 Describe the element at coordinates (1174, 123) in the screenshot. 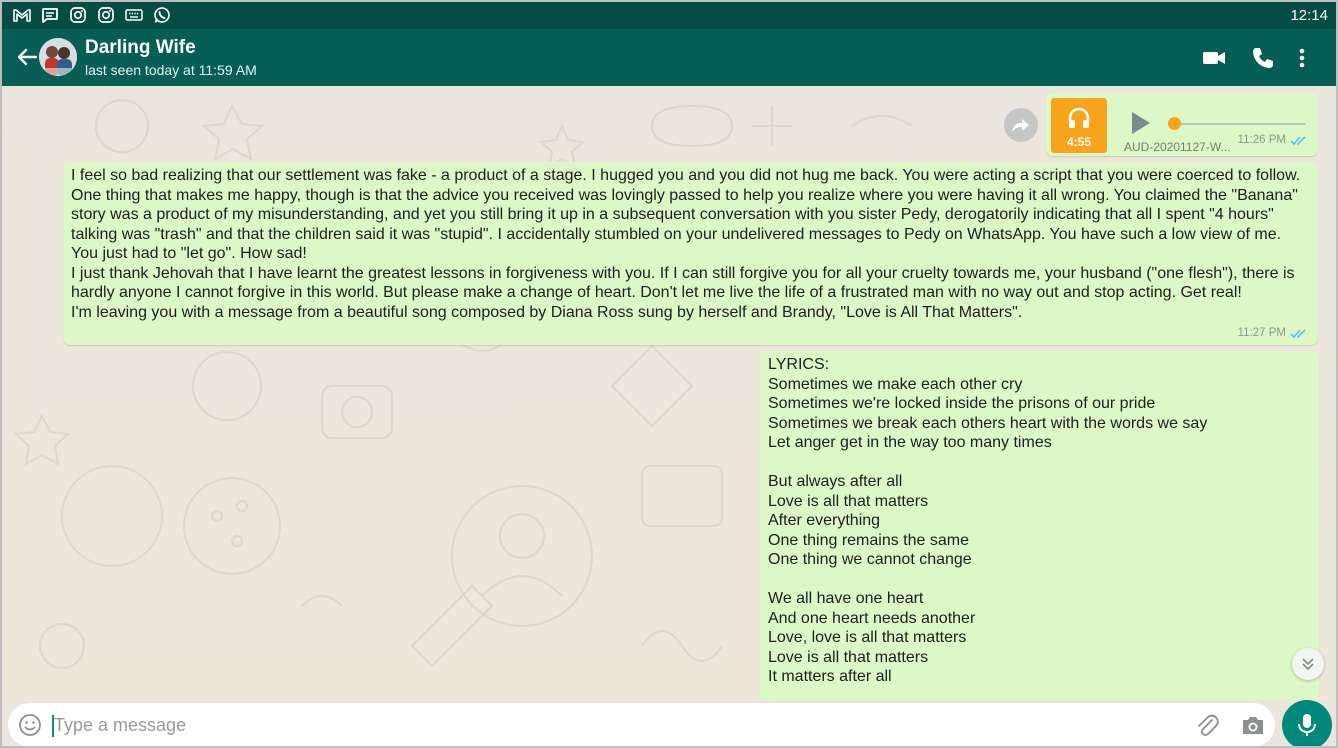

I see `audio-seek-handle` at that location.